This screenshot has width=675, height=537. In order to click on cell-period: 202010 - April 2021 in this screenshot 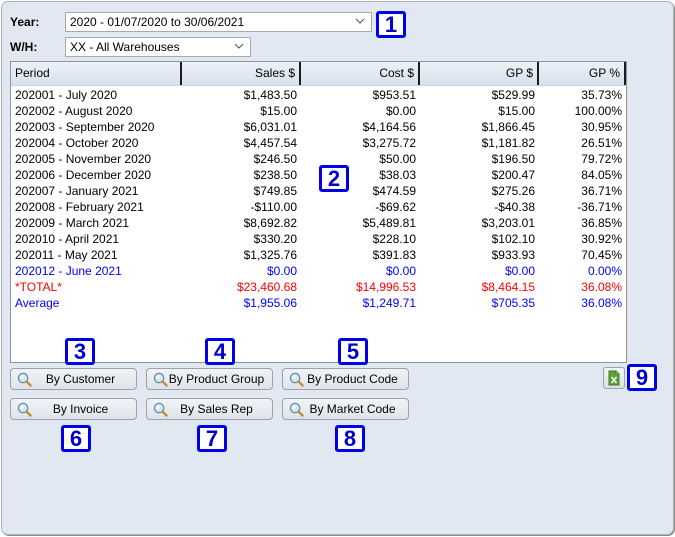, I will do `click(67, 239)`.